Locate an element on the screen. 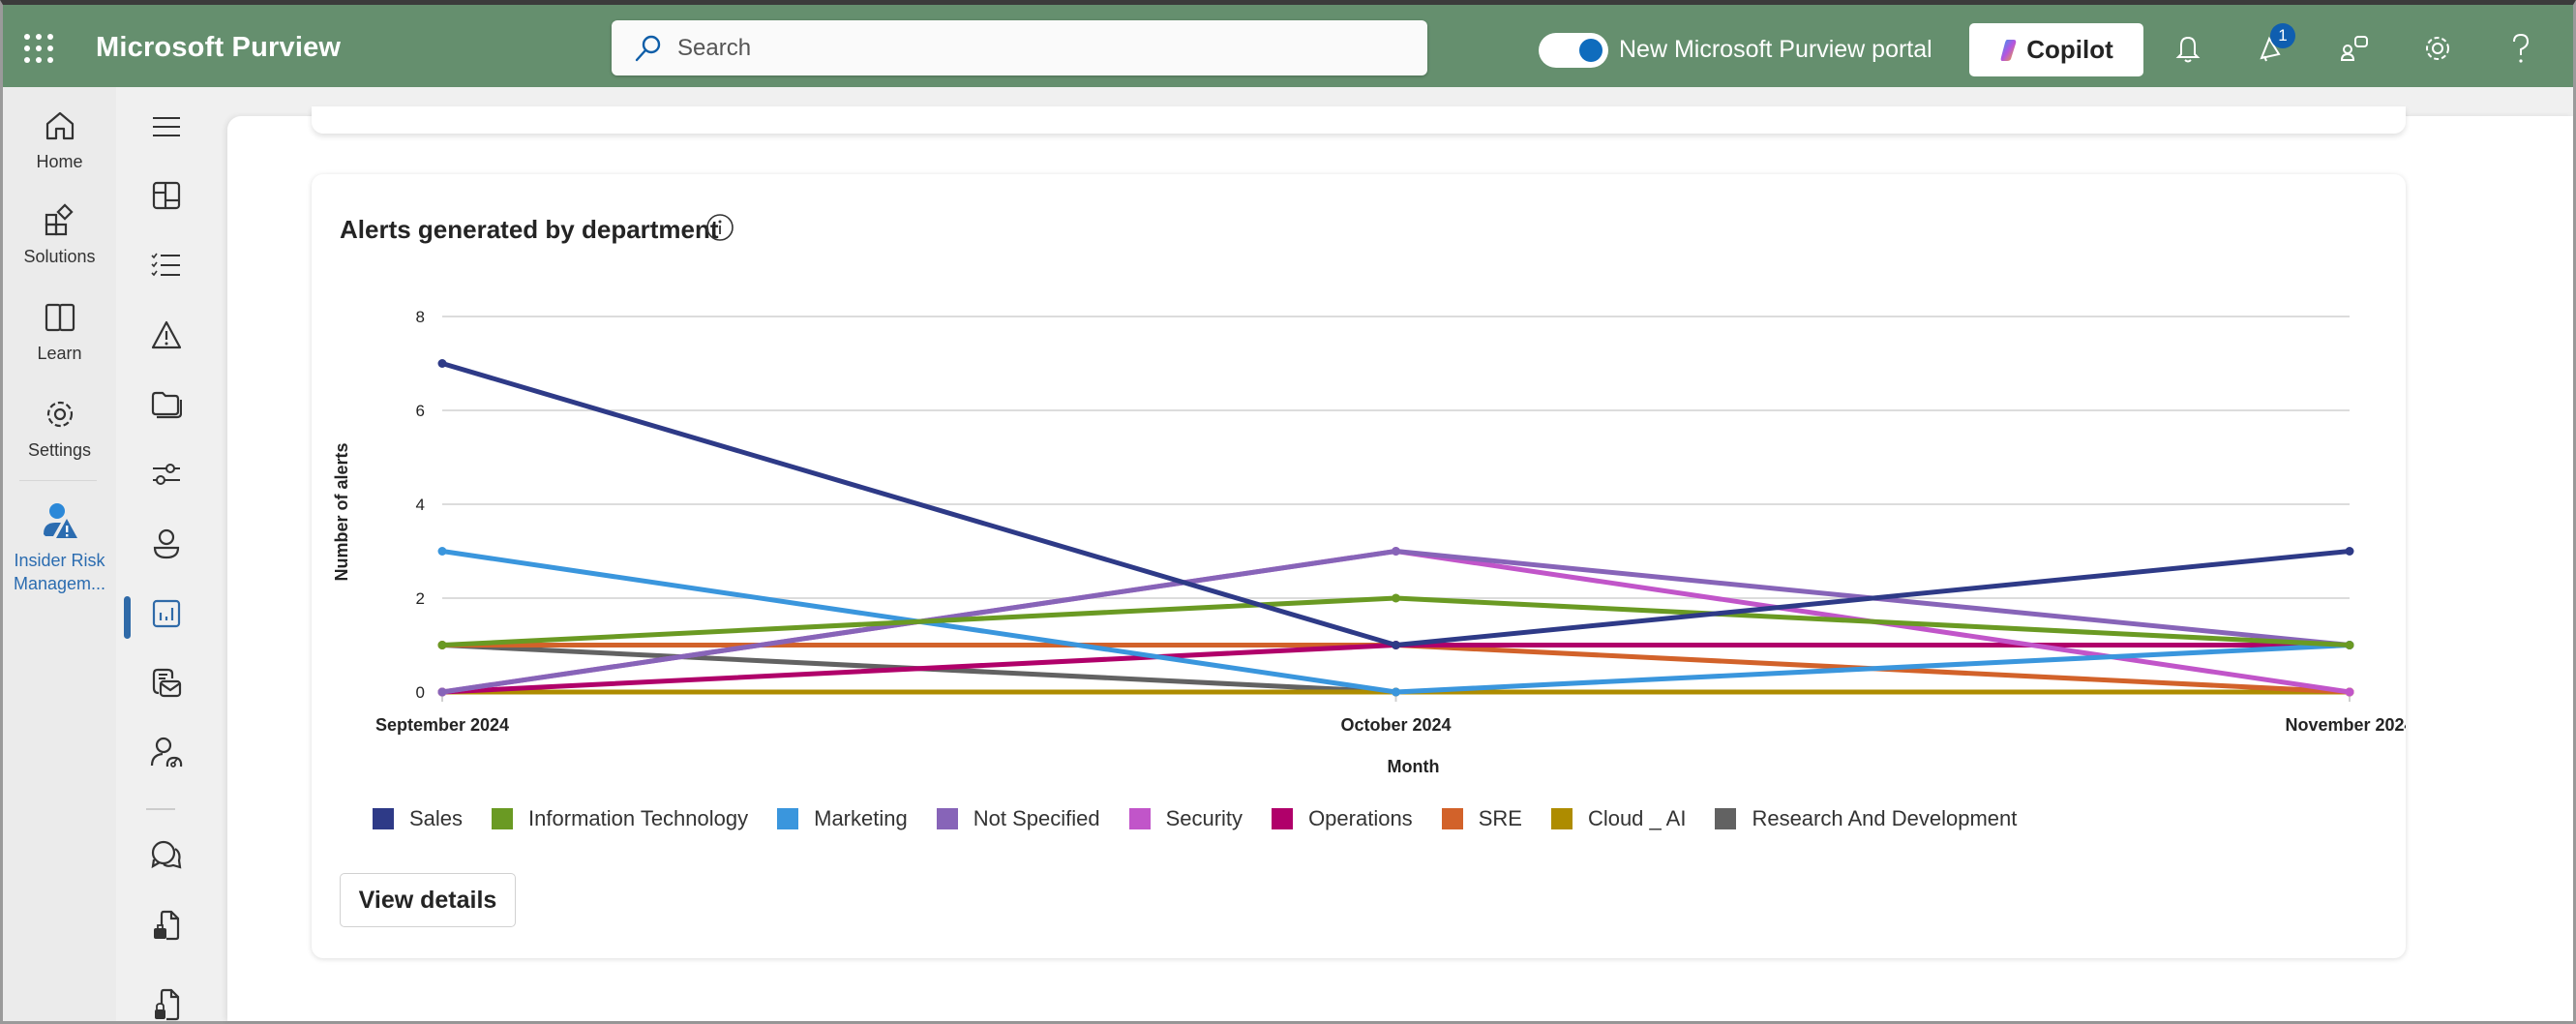  collapse-menu-icon is located at coordinates (166, 127).